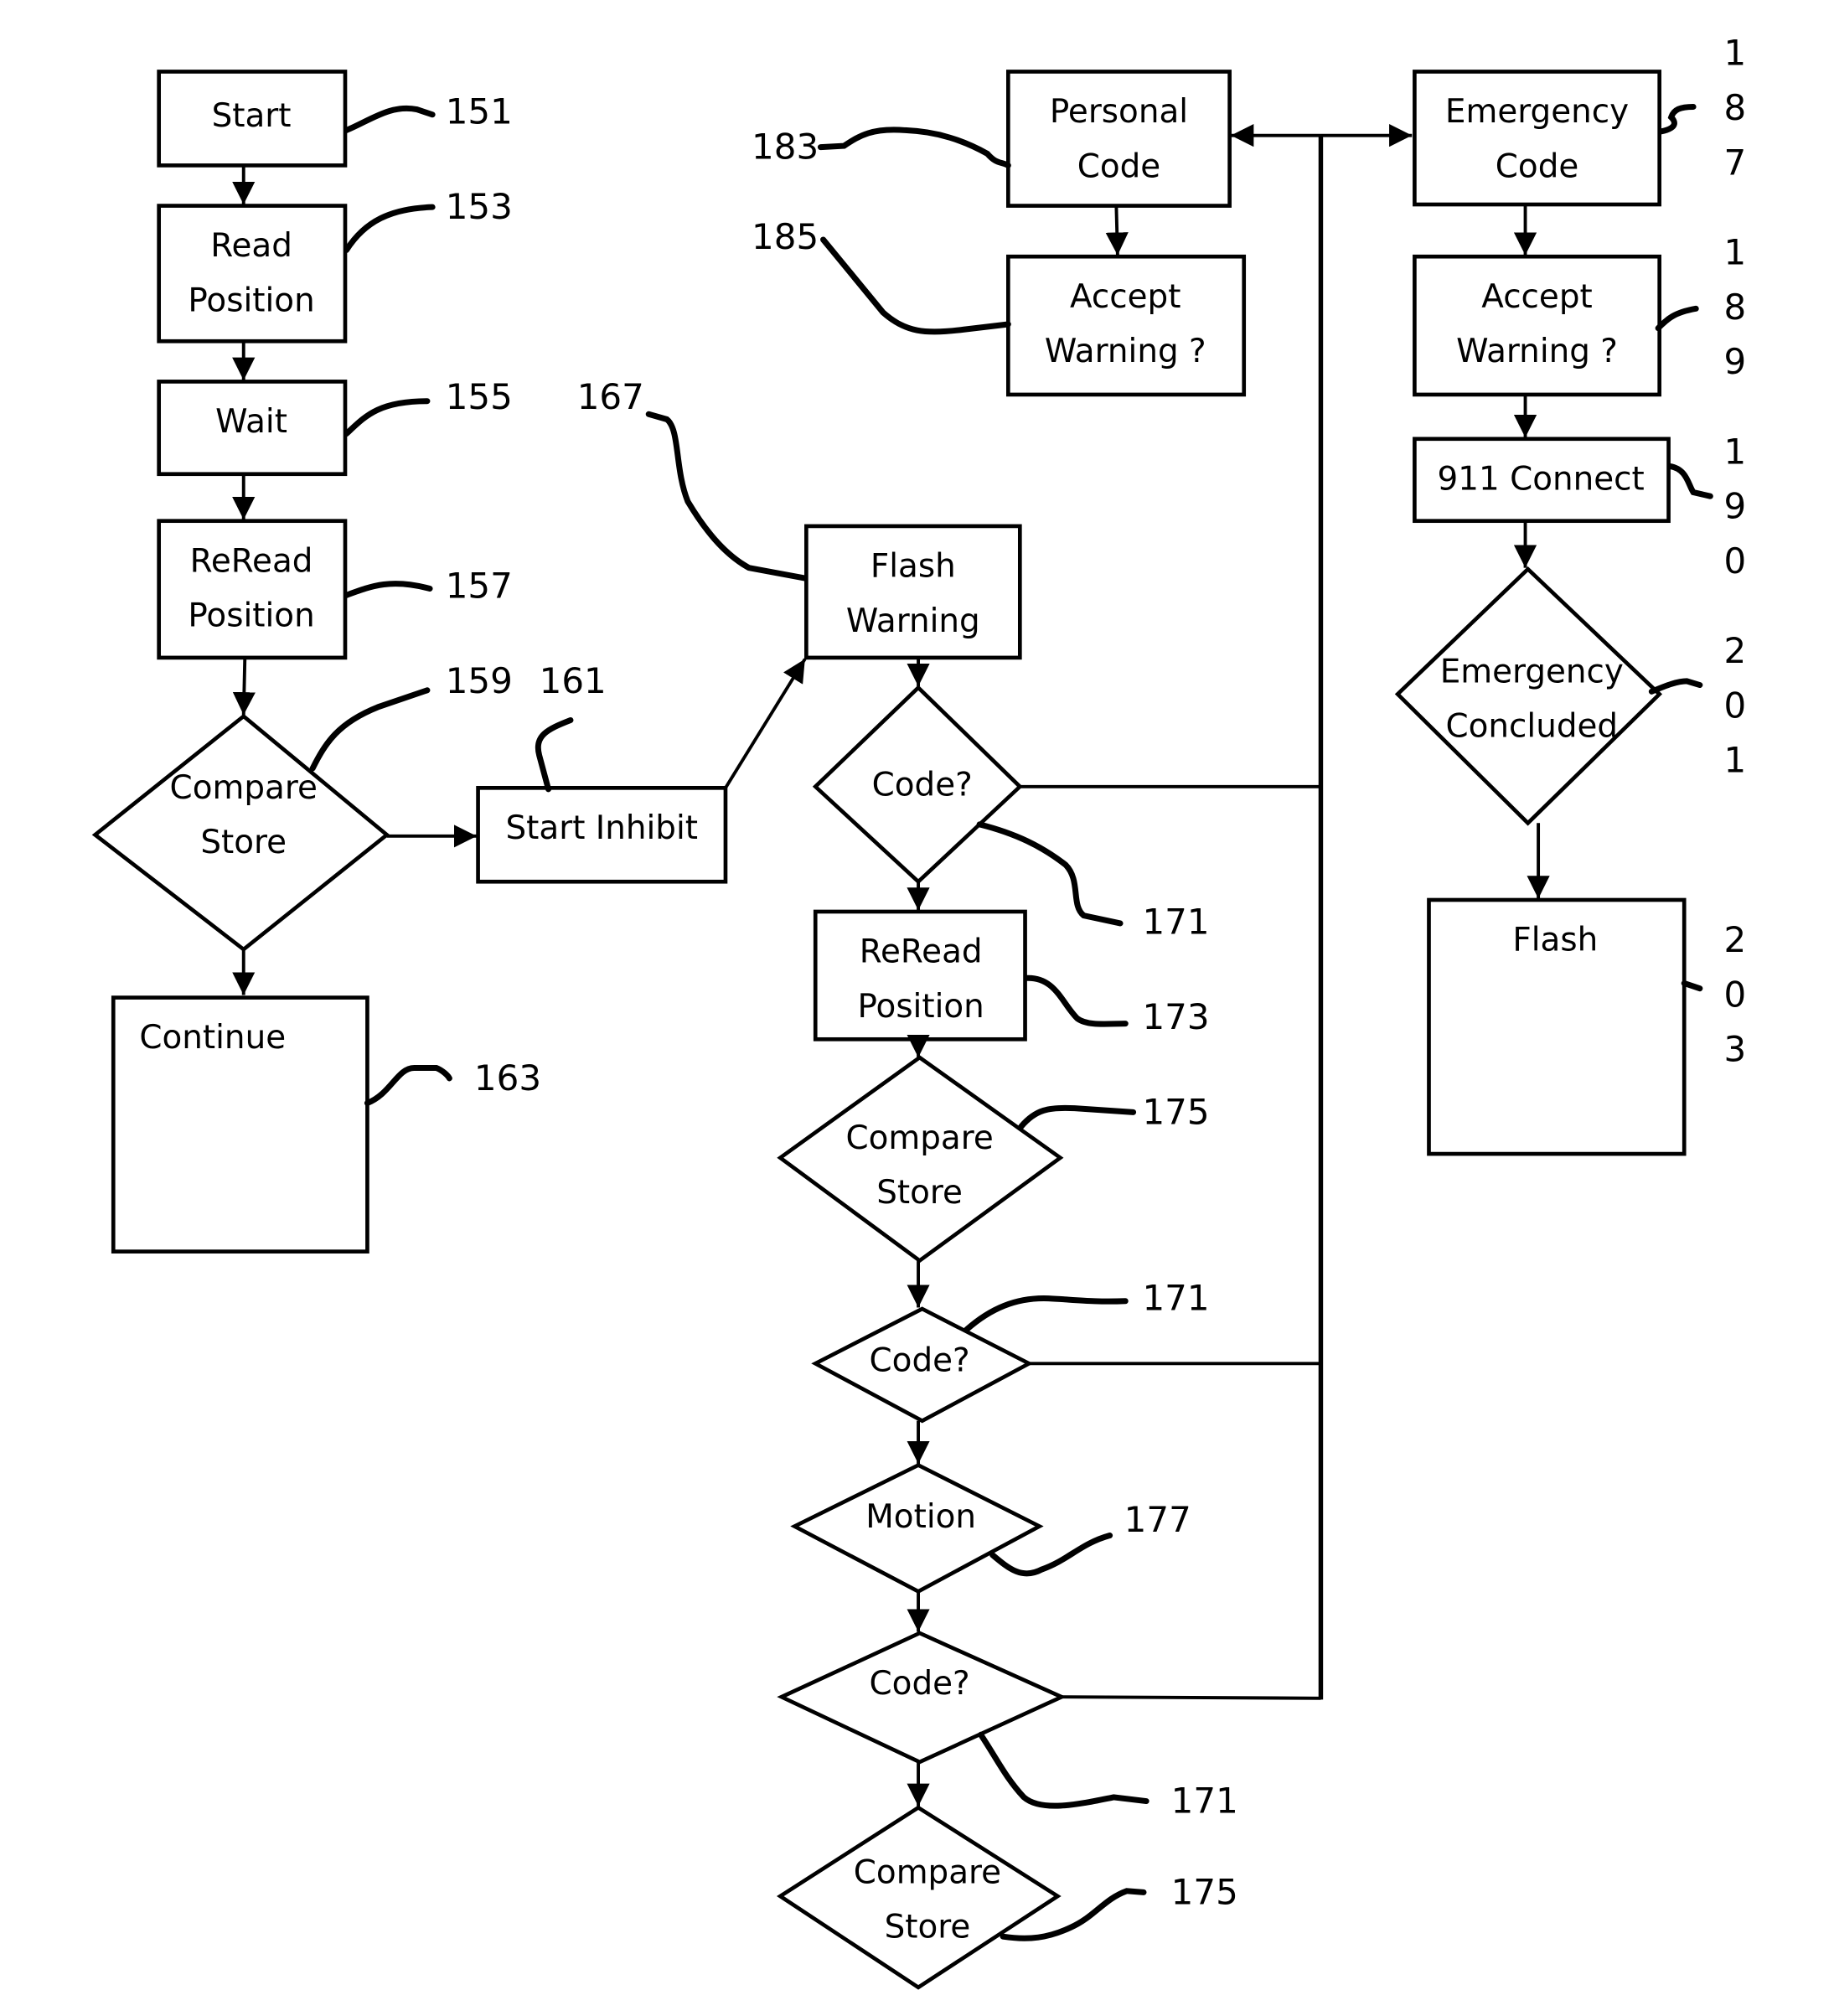 This screenshot has width=1834, height=2016. What do you see at coordinates (1118, 166) in the screenshot?
I see `node-label: Code` at bounding box center [1118, 166].